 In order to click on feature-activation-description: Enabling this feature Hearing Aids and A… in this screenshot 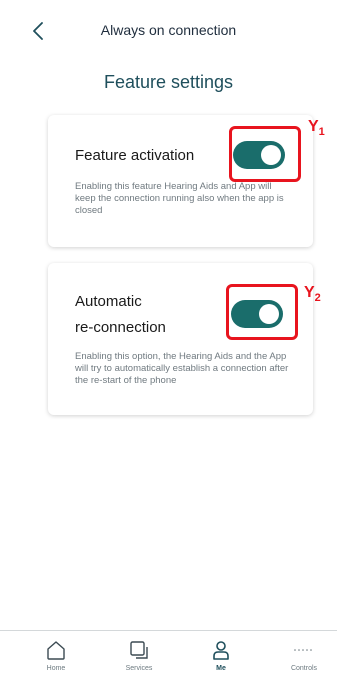, I will do `click(179, 198)`.